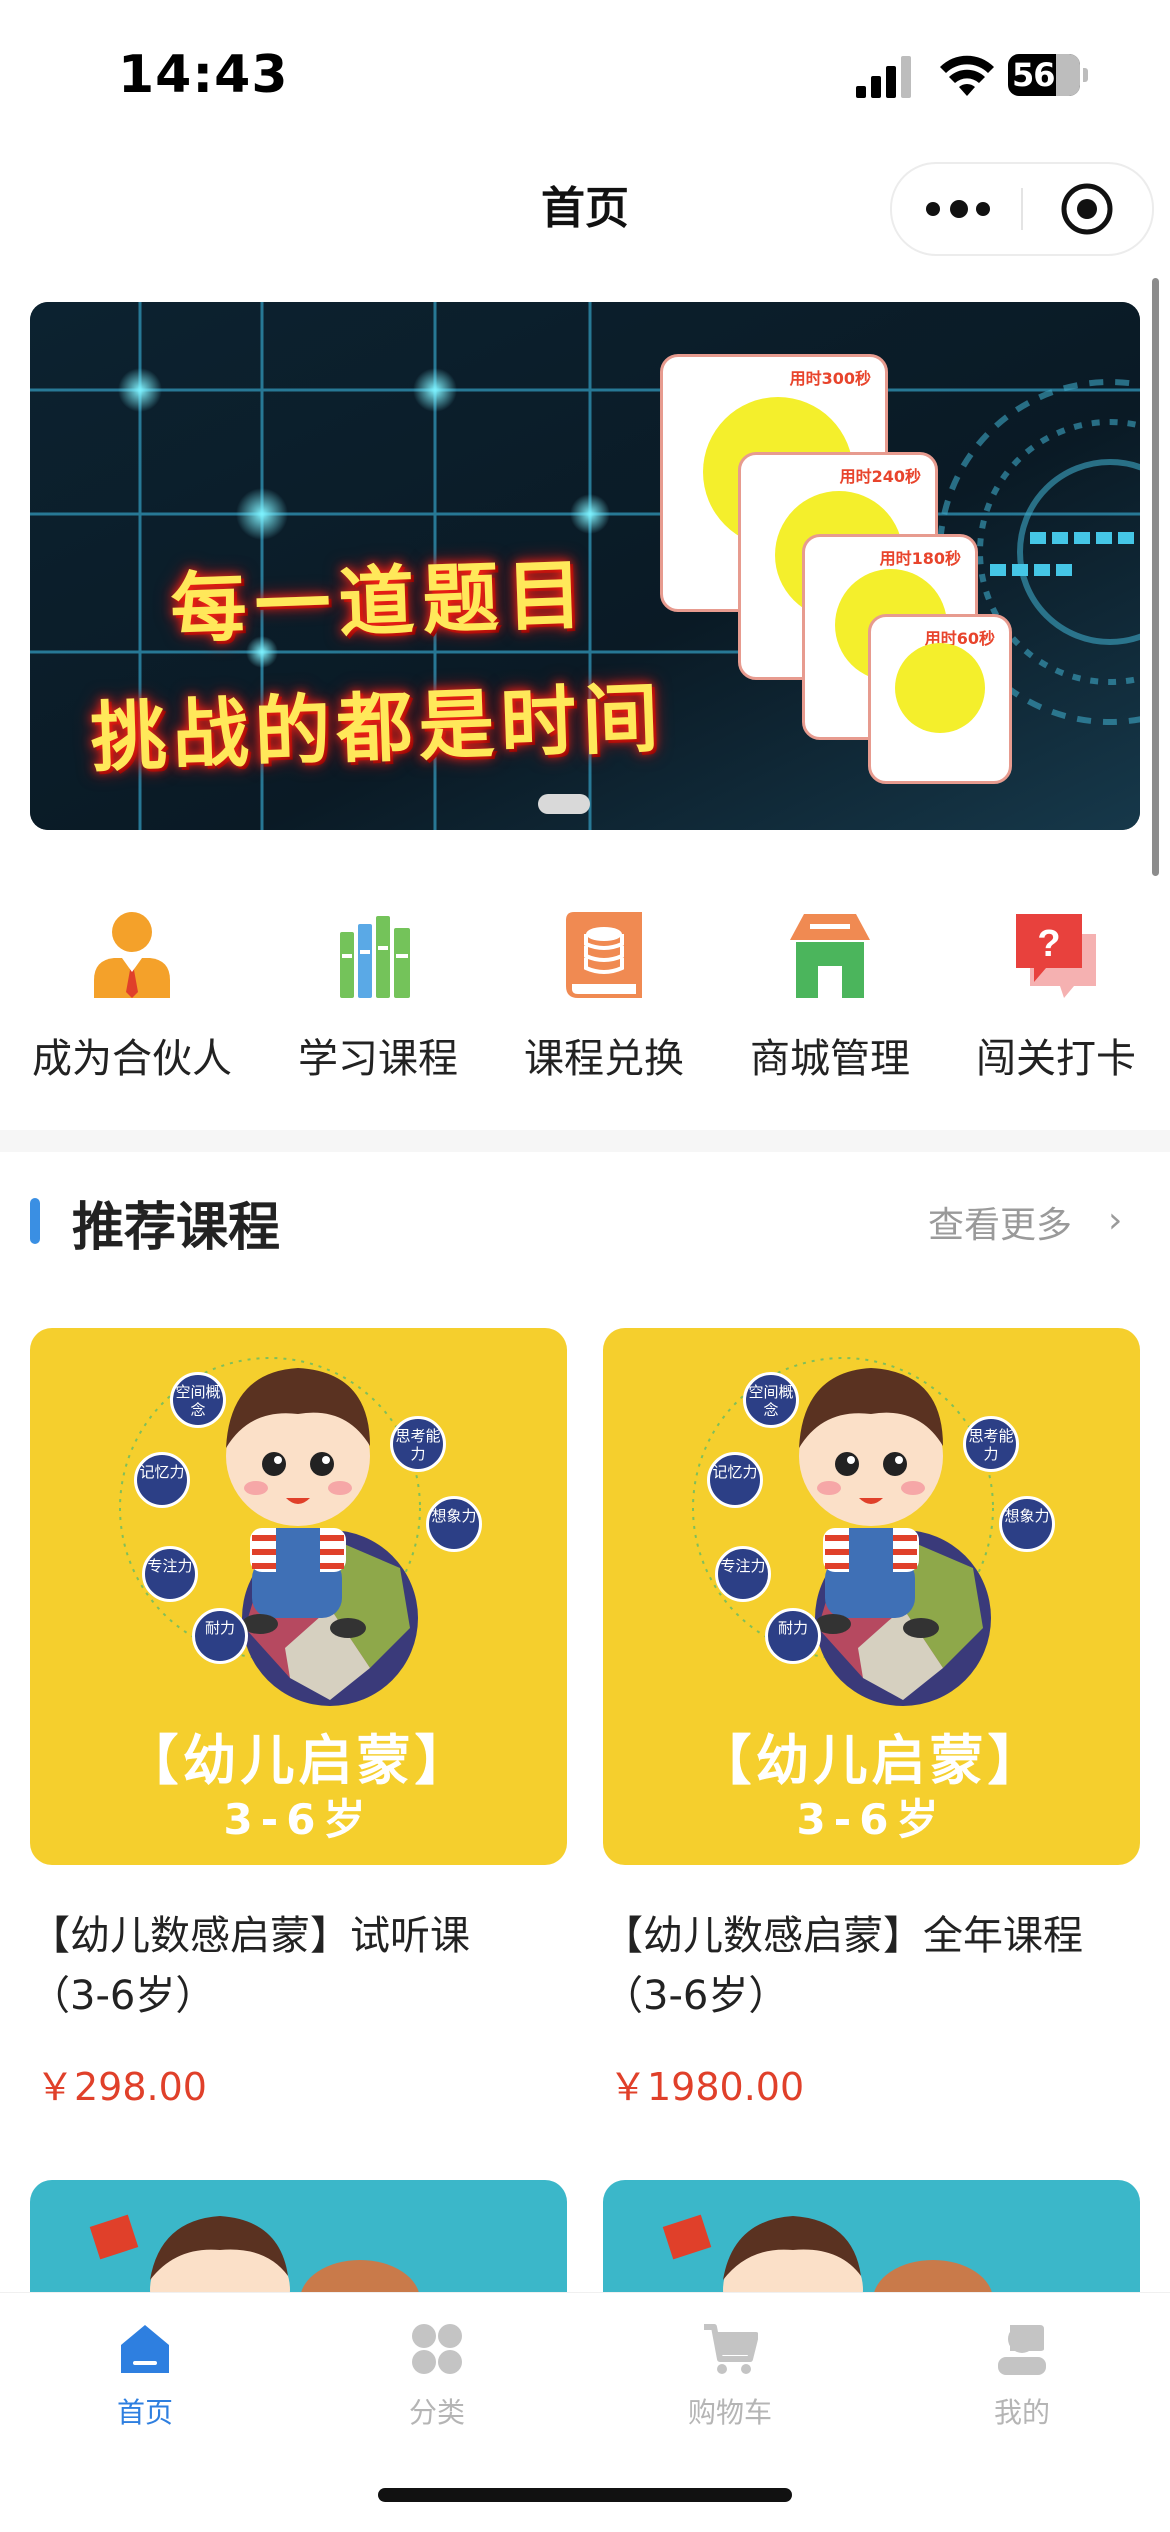 This screenshot has height=2532, width=1170. What do you see at coordinates (250, 1966) in the screenshot?
I see `course-name: 【幼儿数感启蒙】试听课 （3-6岁）` at bounding box center [250, 1966].